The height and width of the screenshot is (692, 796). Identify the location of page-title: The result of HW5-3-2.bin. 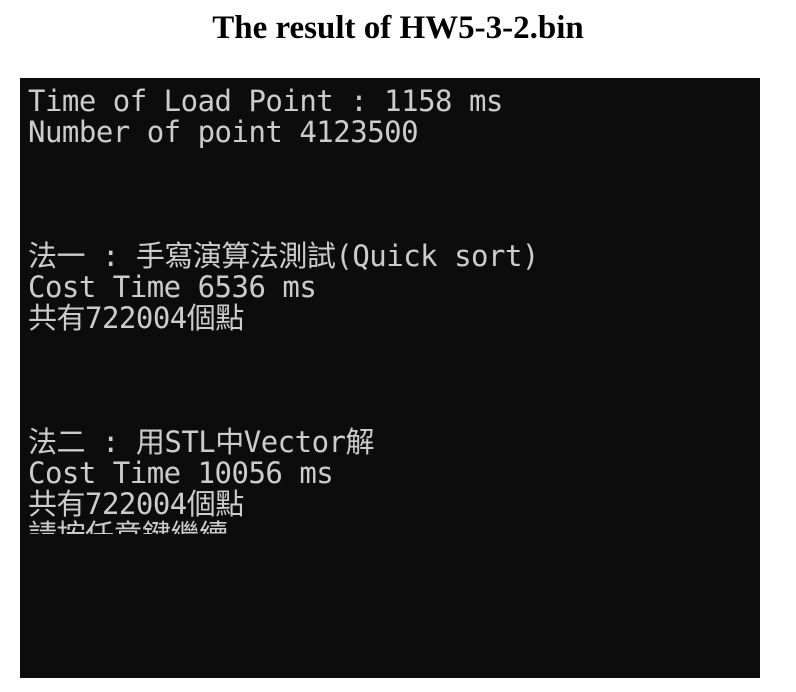
(398, 28).